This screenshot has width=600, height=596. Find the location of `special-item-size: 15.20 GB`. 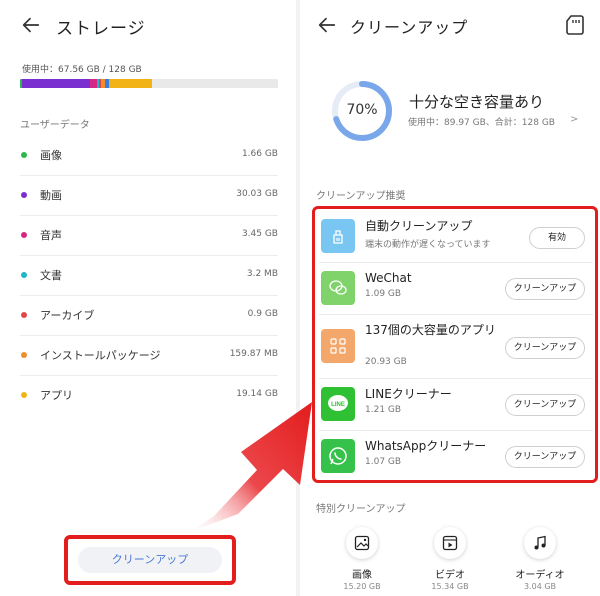

special-item-size: 15.20 GB is located at coordinates (362, 586).